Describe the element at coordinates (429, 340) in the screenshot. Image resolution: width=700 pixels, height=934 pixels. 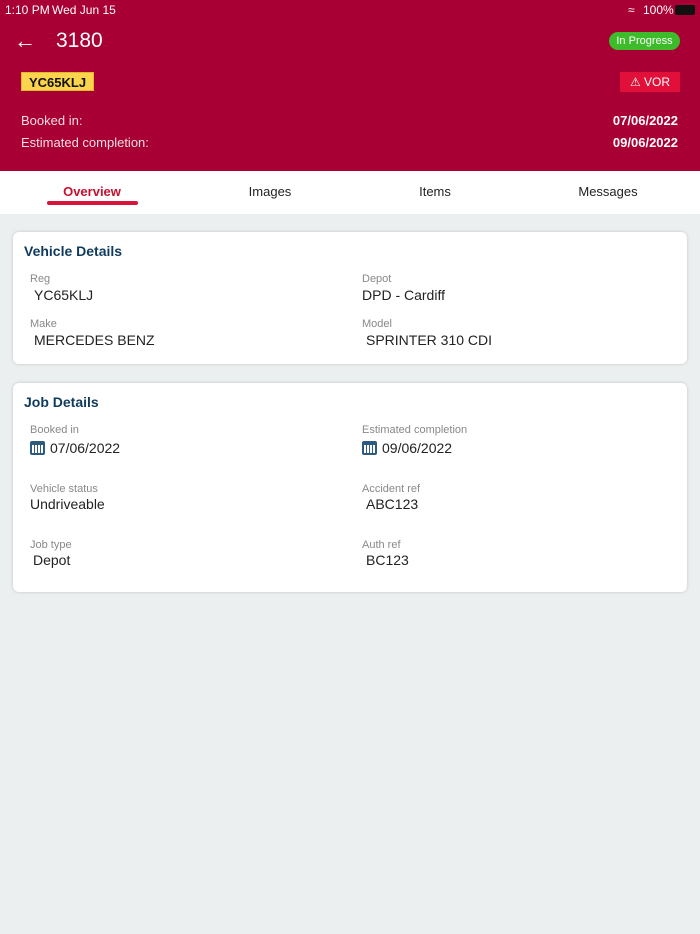
I see `model-value: SPRINTER 310 CDI` at that location.